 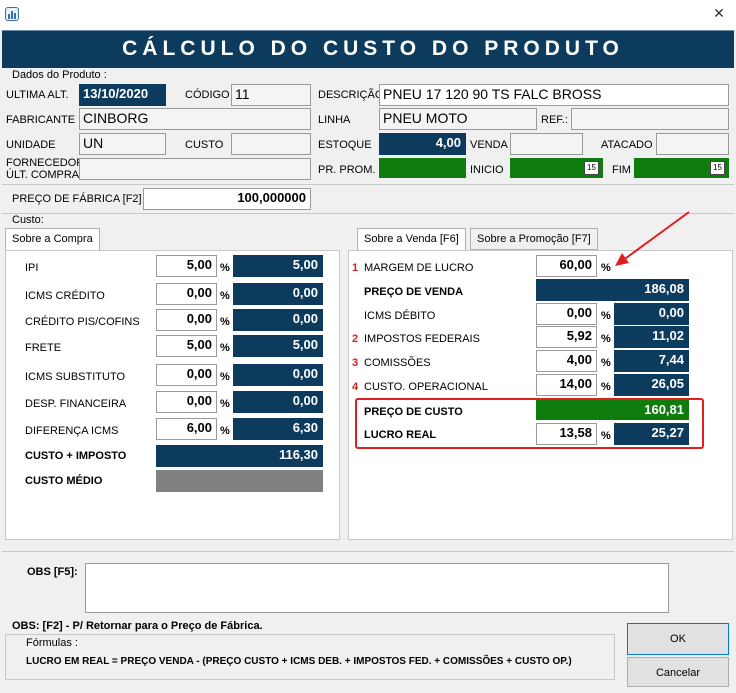 What do you see at coordinates (195, 169) in the screenshot?
I see `fornecedor-field` at bounding box center [195, 169].